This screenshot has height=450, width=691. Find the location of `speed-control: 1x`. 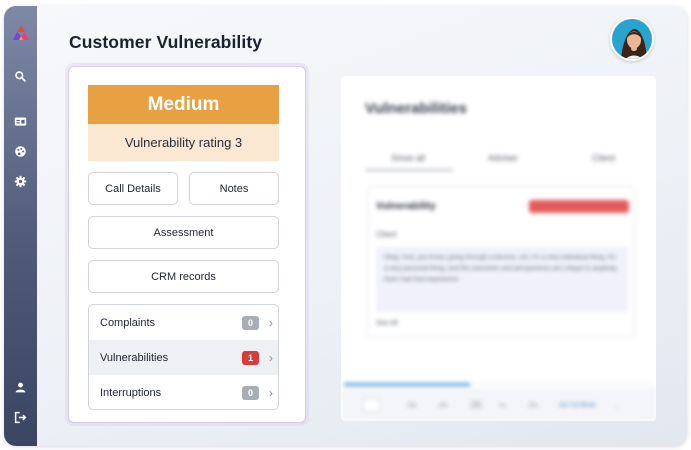

speed-control: 1x is located at coordinates (476, 405).